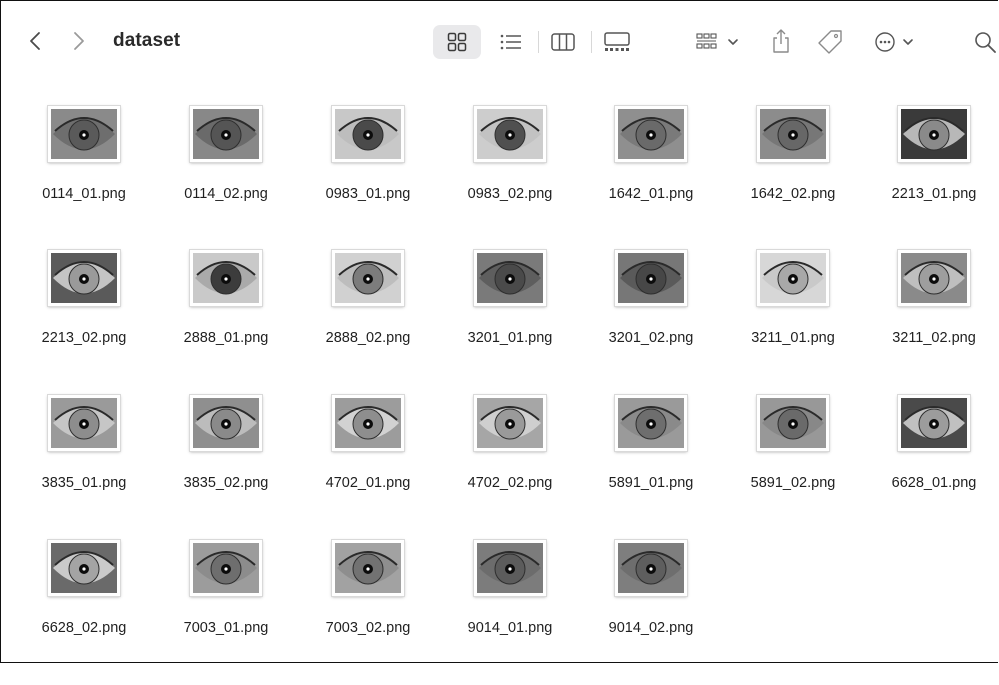 The image size is (999, 685). I want to click on file-item: 0114_02.png, so click(226, 178).